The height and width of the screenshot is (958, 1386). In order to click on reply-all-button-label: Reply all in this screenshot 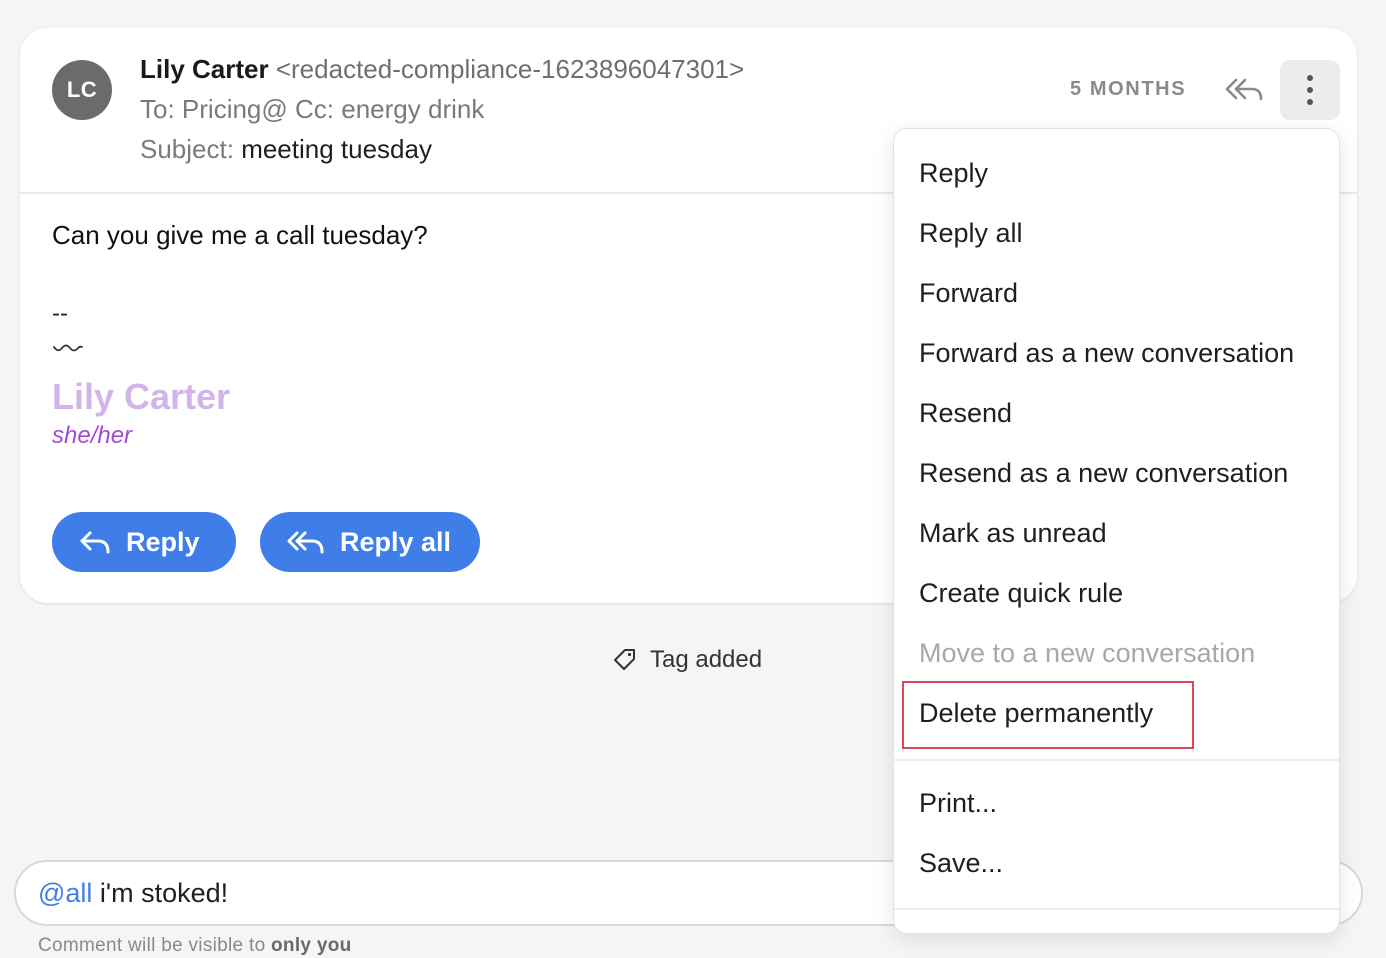, I will do `click(396, 541)`.